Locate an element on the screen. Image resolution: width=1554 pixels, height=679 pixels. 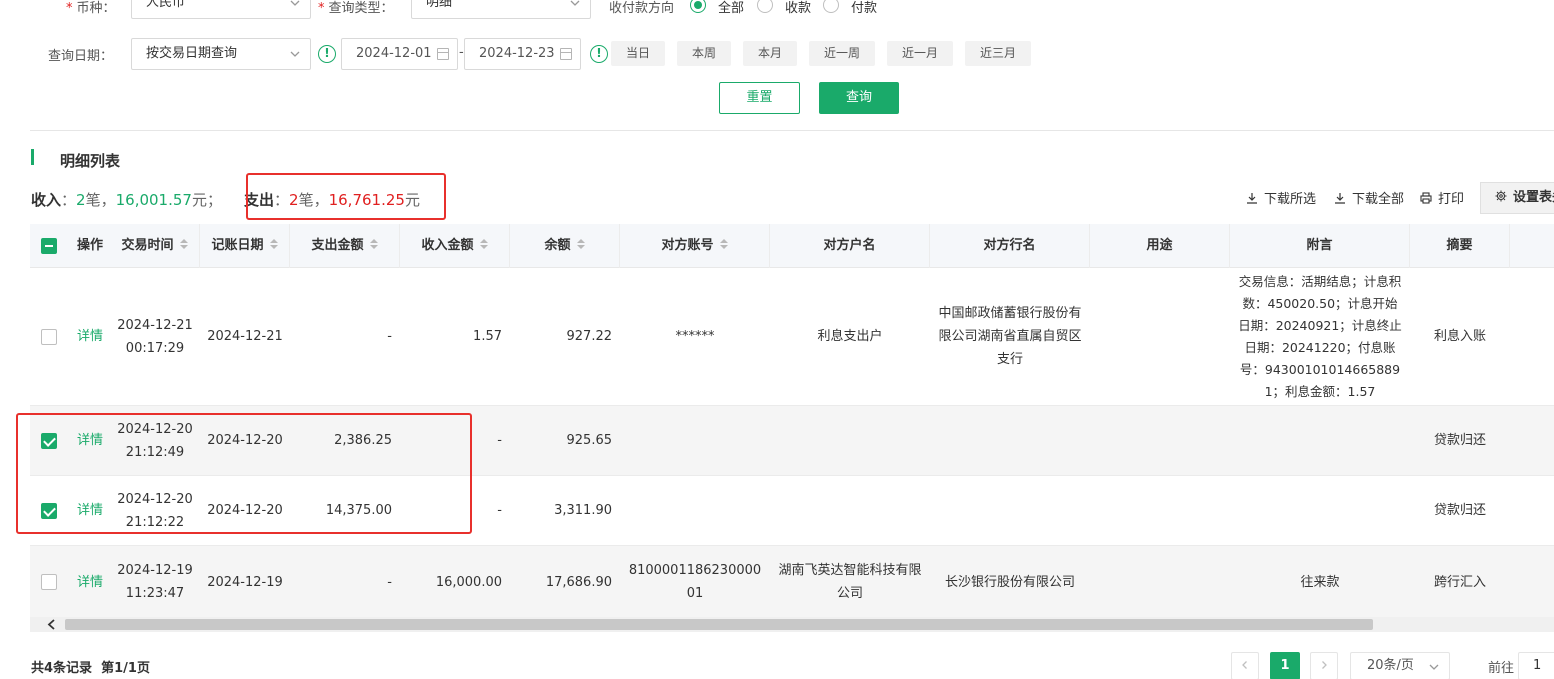
summary-line: 收入：2笔，16,001.57元； 支出：2笔，16,761.25元 is located at coordinates (225, 200).